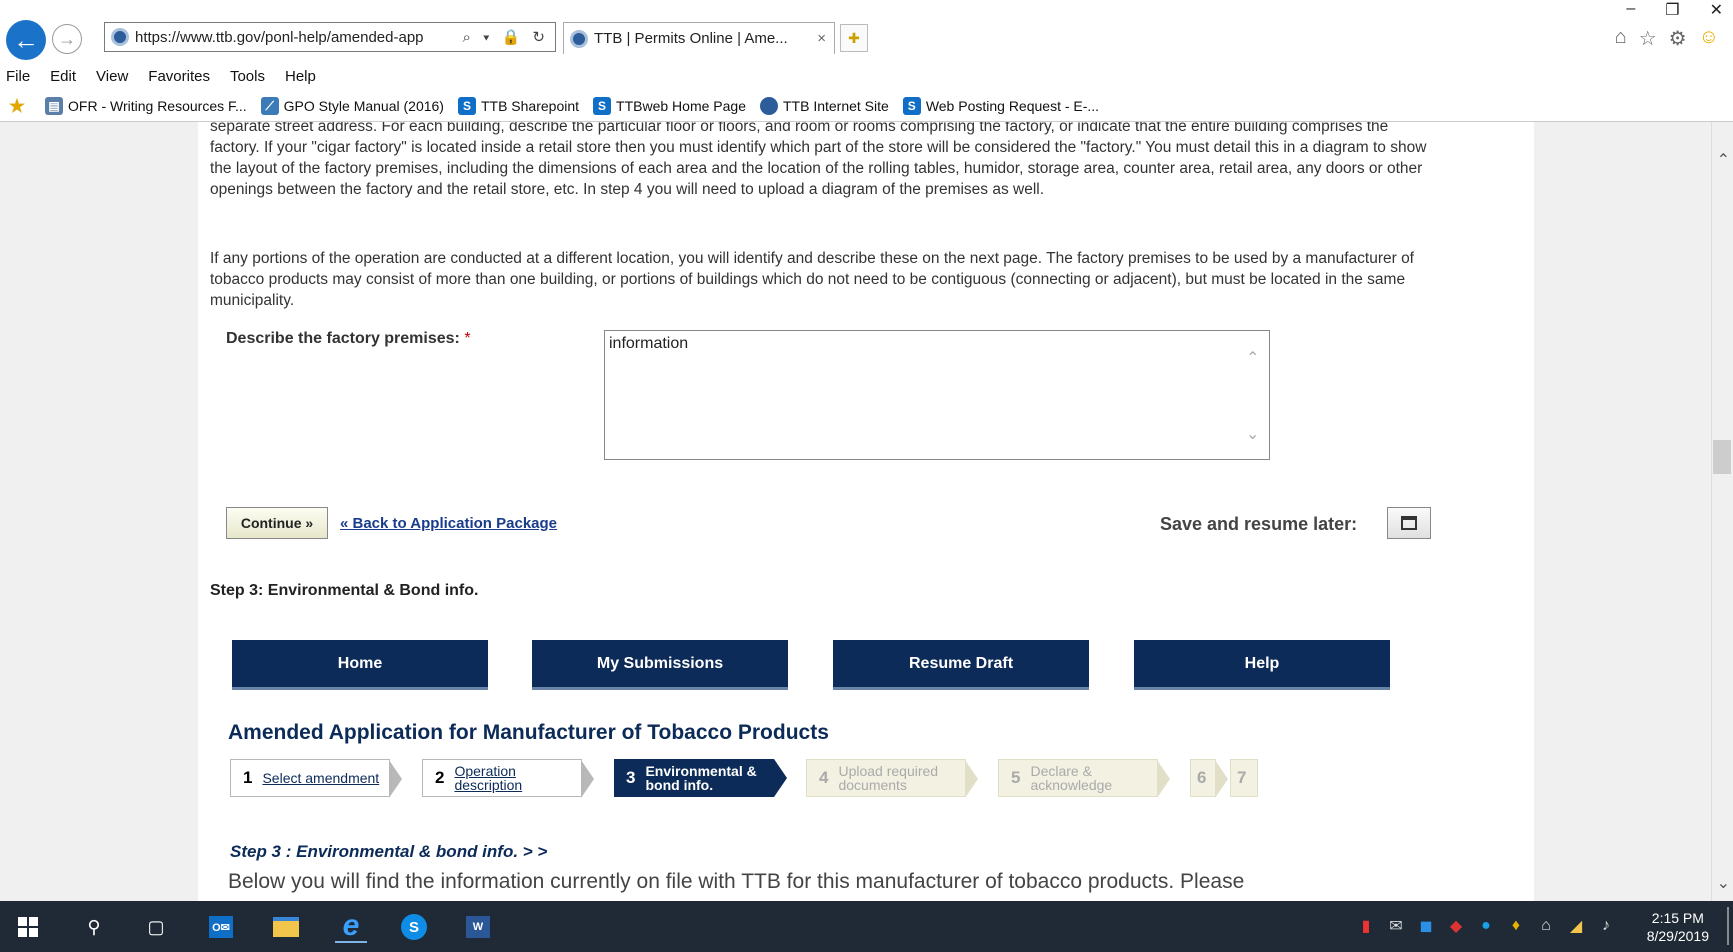 This screenshot has height=952, width=1733. I want to click on textarea-scroll-up-icon: ⌃, so click(1252, 358).